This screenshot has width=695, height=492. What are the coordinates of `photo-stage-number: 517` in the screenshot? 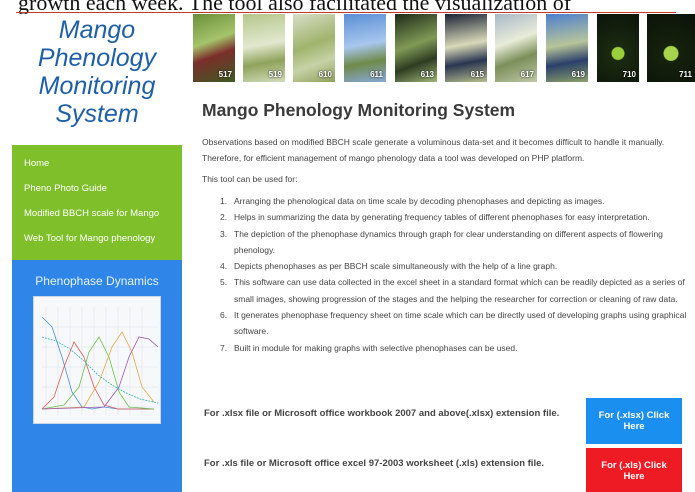 It's located at (225, 74).